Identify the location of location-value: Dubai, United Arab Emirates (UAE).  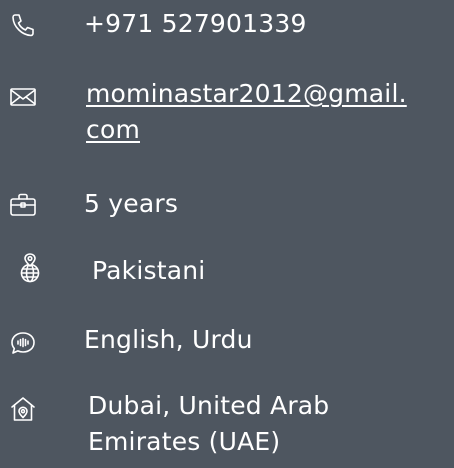
(208, 424).